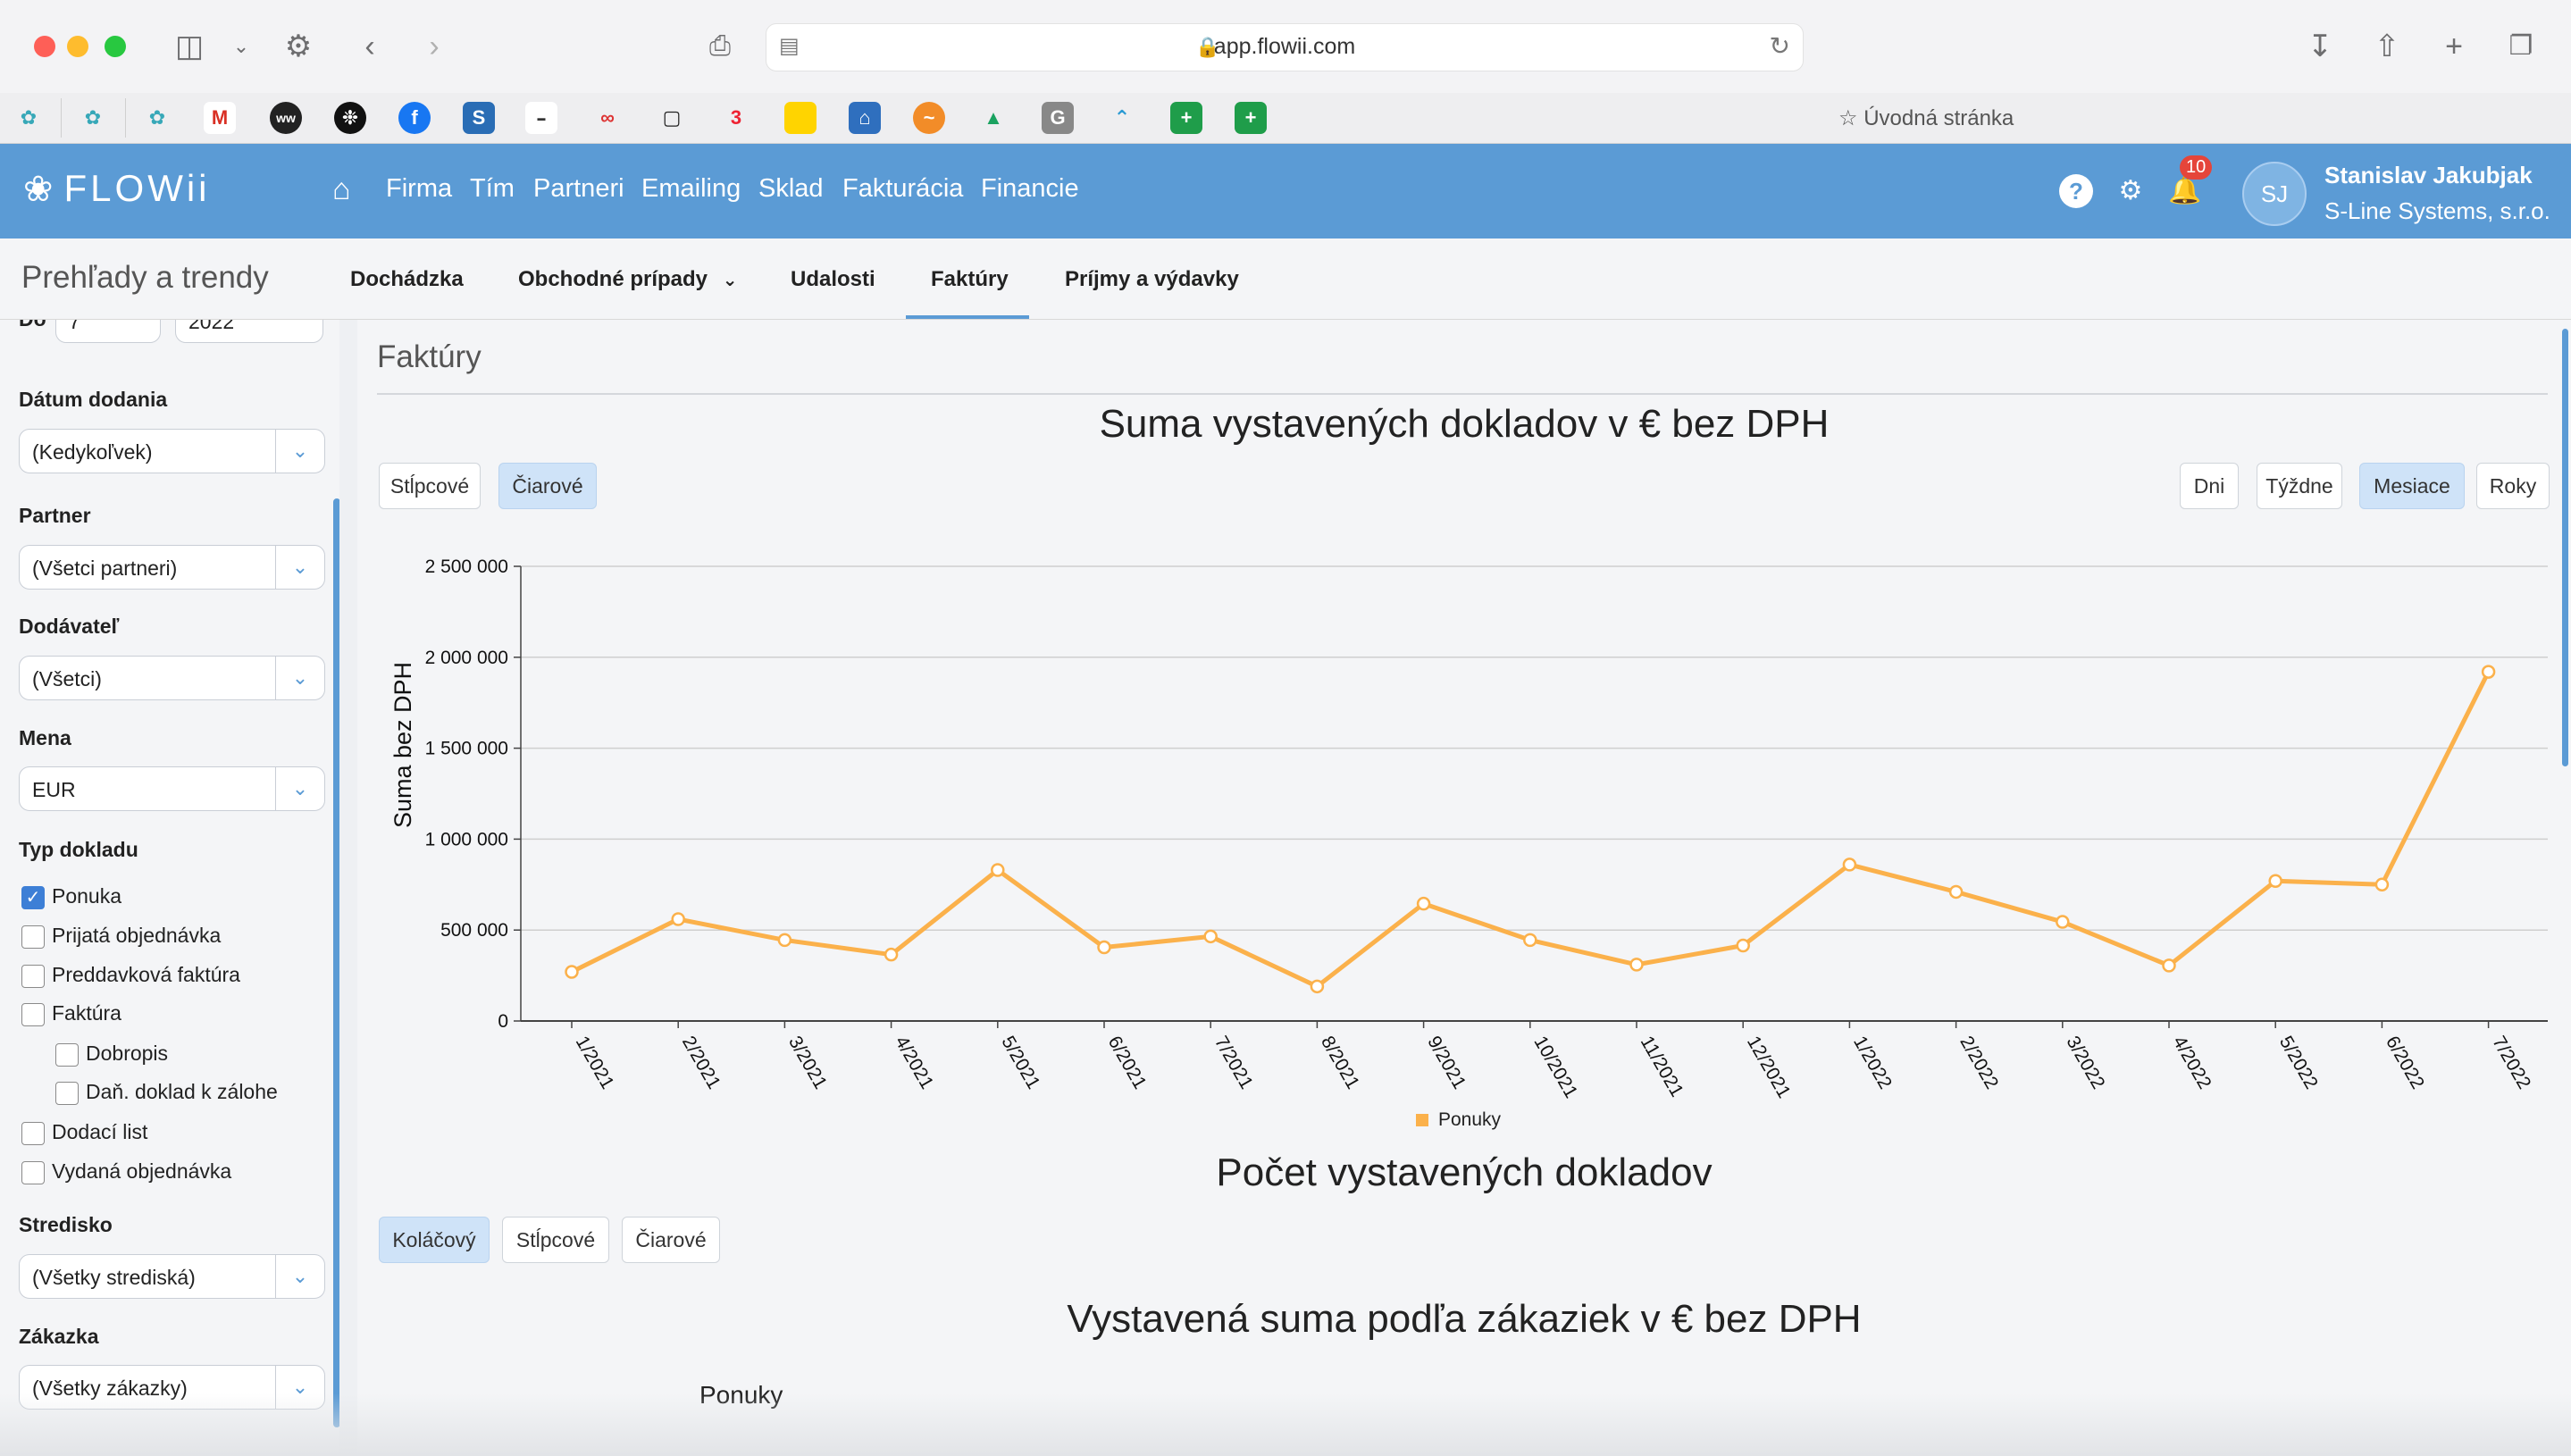 This screenshot has width=2571, height=1456. What do you see at coordinates (32, 325) in the screenshot?
I see `filter-to-label: Do` at bounding box center [32, 325].